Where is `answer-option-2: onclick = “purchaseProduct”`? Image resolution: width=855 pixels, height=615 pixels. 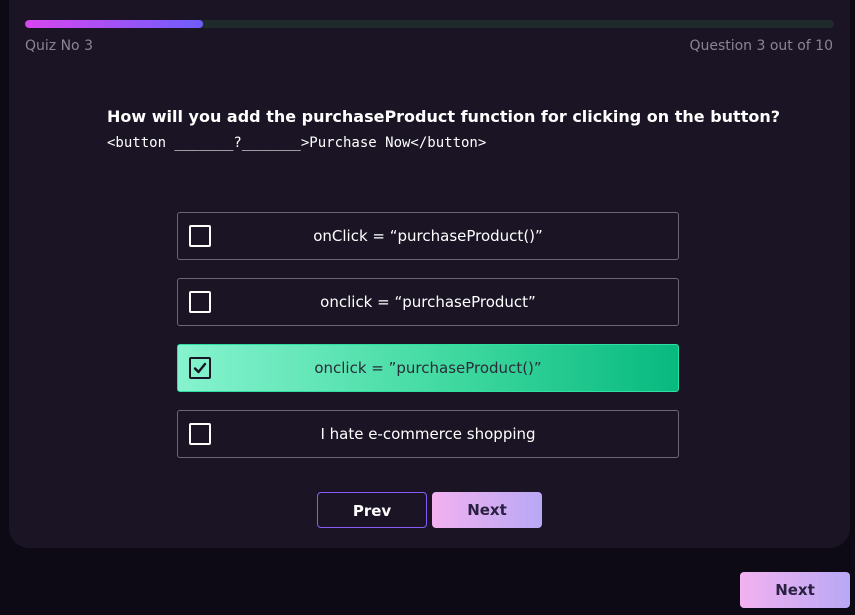 answer-option-2: onclick = “purchaseProduct” is located at coordinates (428, 302).